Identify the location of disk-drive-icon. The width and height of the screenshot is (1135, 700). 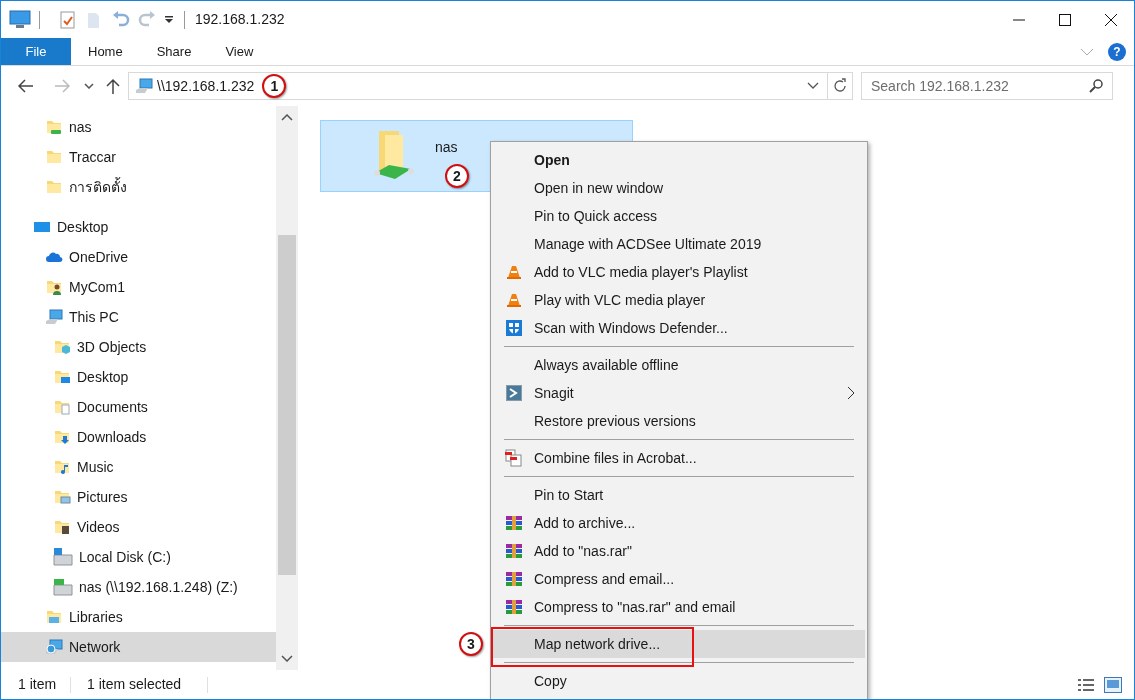
(63, 557).